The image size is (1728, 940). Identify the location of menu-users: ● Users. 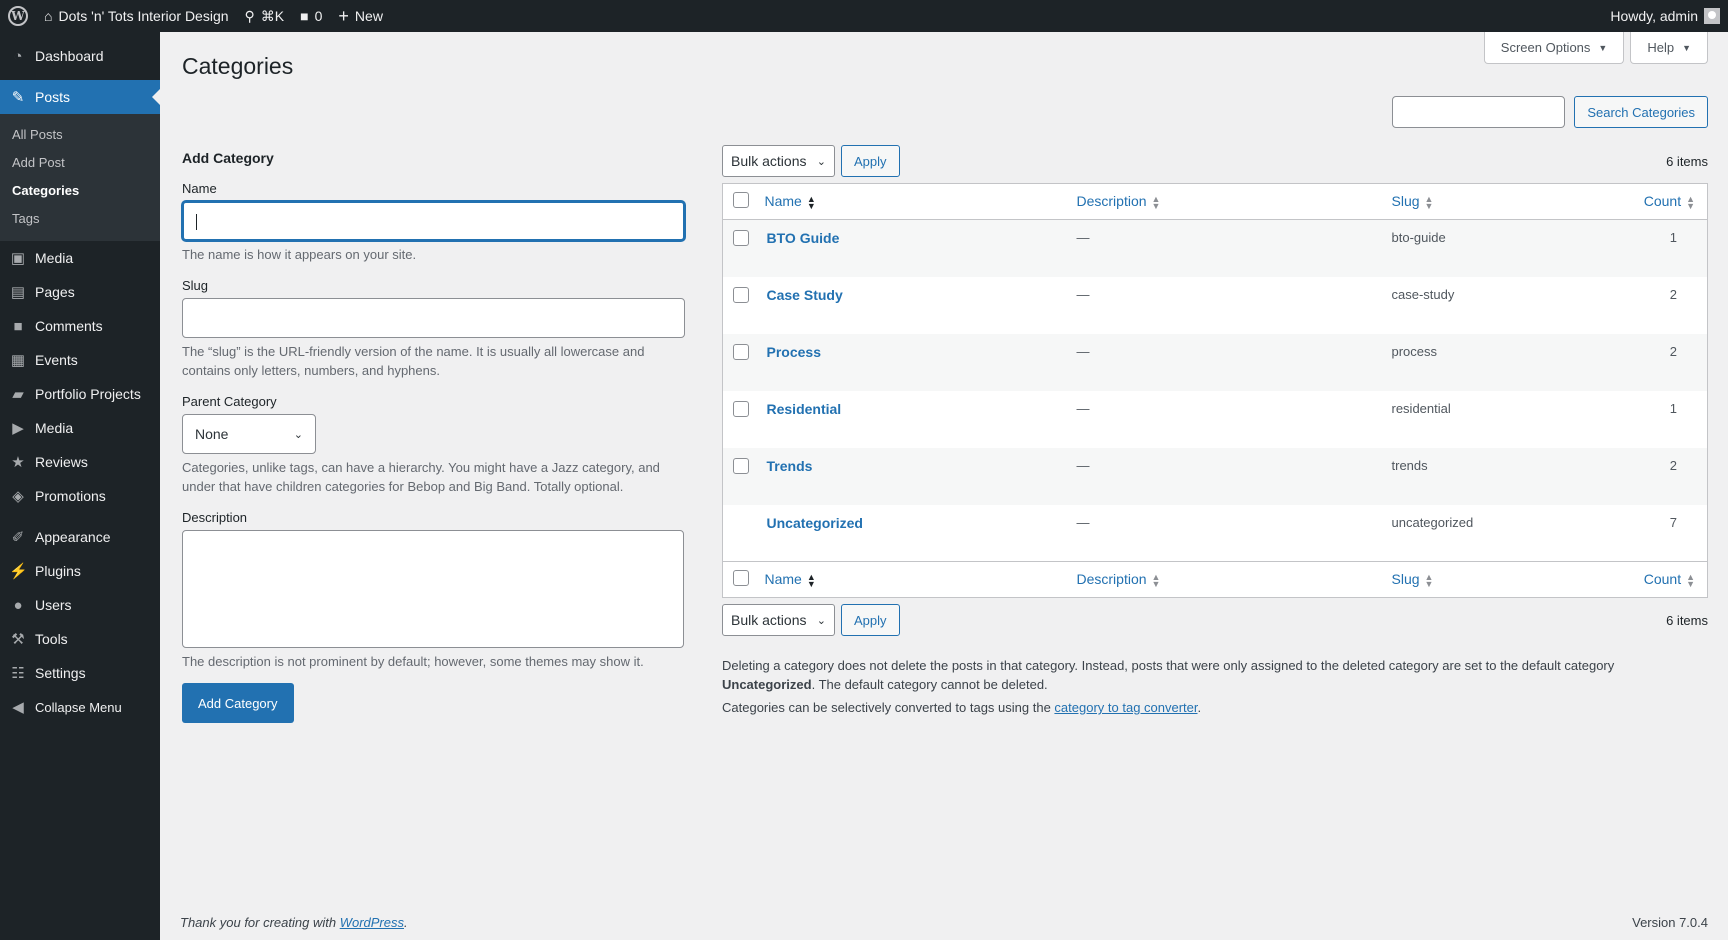
(80, 605).